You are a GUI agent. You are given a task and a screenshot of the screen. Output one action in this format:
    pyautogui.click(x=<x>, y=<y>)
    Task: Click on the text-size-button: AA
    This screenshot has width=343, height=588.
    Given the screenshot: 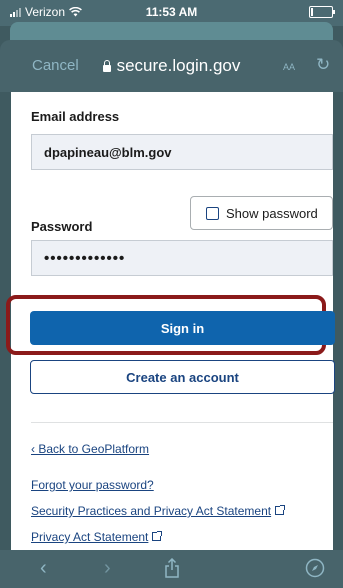 What is the action you would take?
    pyautogui.click(x=289, y=65)
    